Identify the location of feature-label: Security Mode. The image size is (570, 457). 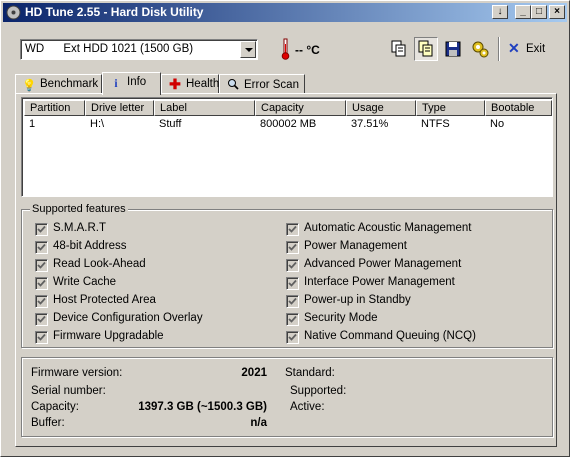
(341, 318).